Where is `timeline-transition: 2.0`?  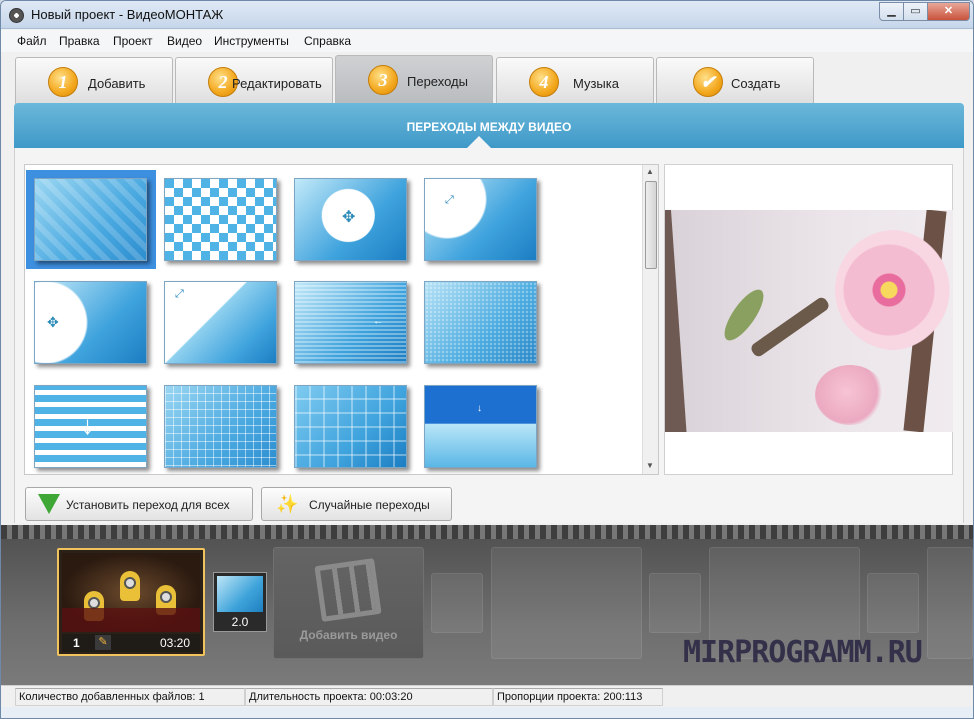 timeline-transition: 2.0 is located at coordinates (240, 602).